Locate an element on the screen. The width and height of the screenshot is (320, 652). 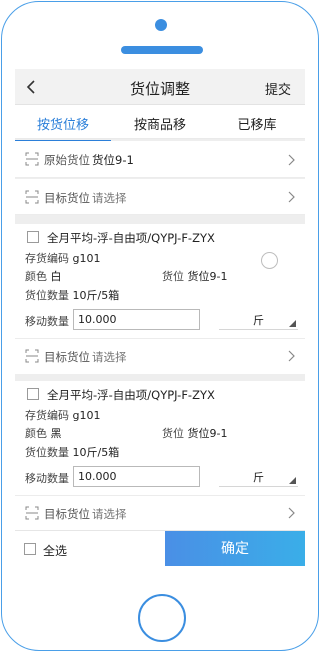
item-color: 颜色 白 is located at coordinates (43, 276).